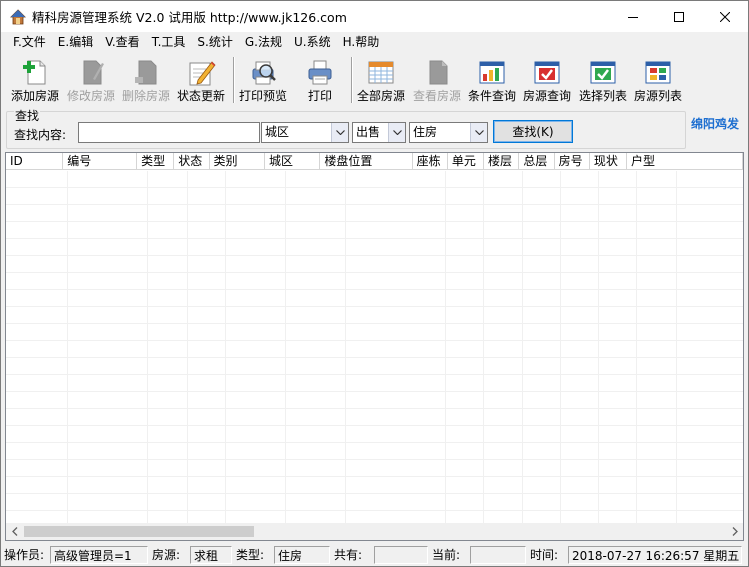  I want to click on select-list-button: 选择列表, so click(603, 82).